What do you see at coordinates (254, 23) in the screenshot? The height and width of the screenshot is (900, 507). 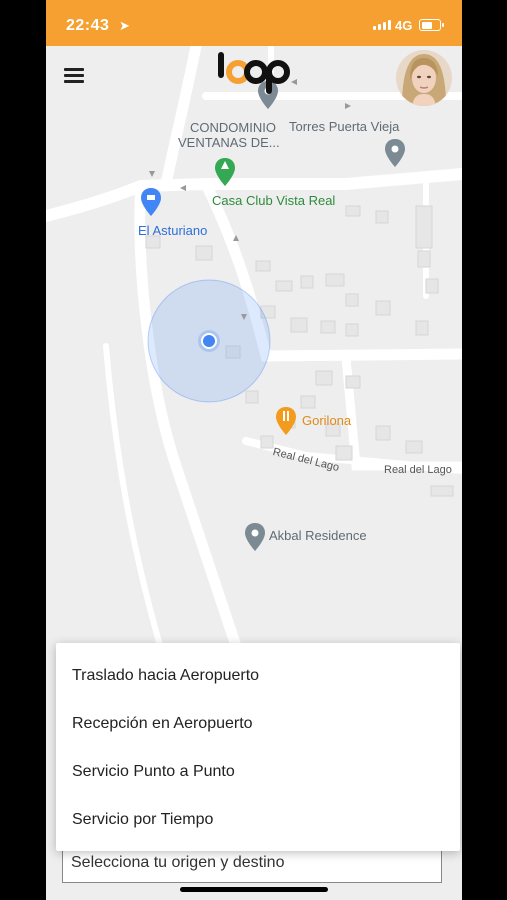 I see `status-bar: 22:43 ➤ 4G` at bounding box center [254, 23].